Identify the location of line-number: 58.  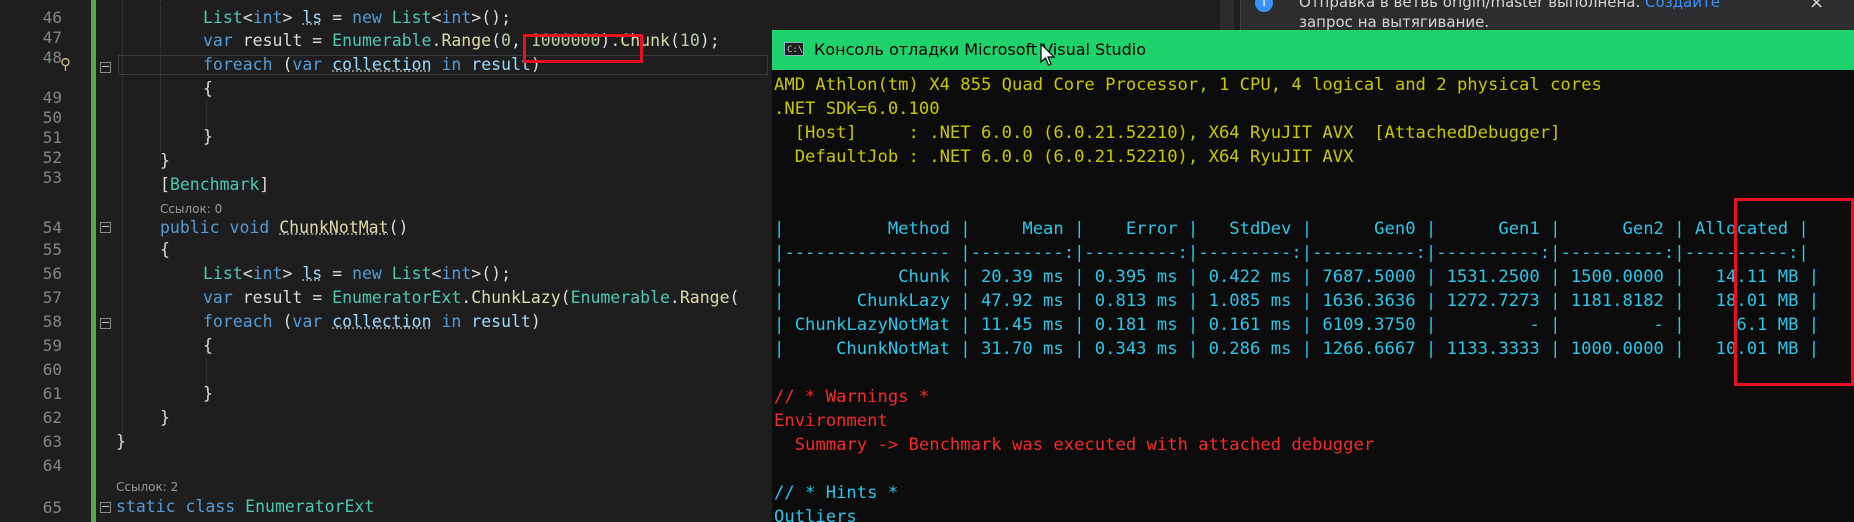
(52, 321).